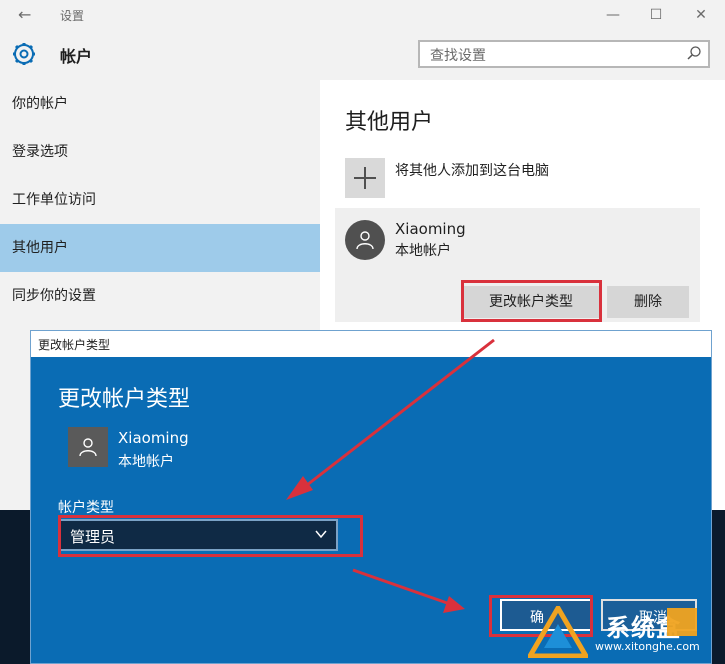 The height and width of the screenshot is (664, 725). What do you see at coordinates (24, 54) in the screenshot?
I see `gear-icon` at bounding box center [24, 54].